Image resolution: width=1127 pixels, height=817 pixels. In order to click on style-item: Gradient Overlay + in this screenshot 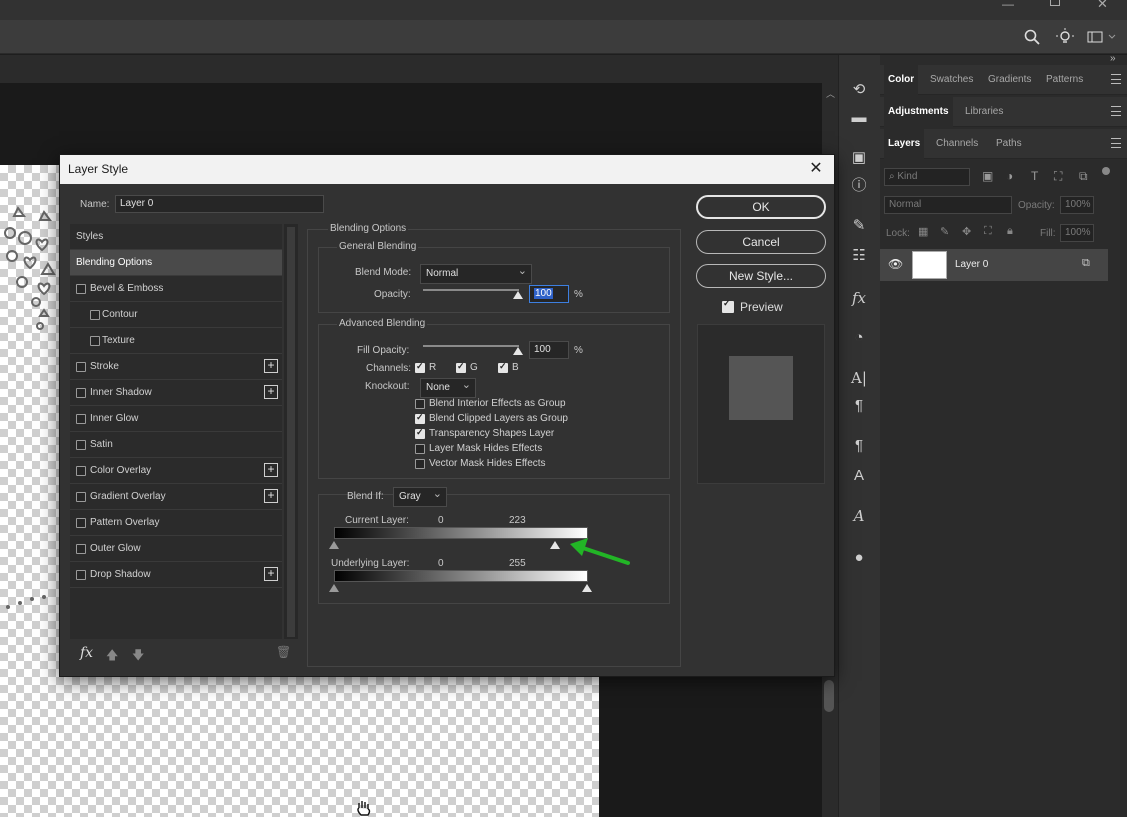, I will do `click(176, 497)`.